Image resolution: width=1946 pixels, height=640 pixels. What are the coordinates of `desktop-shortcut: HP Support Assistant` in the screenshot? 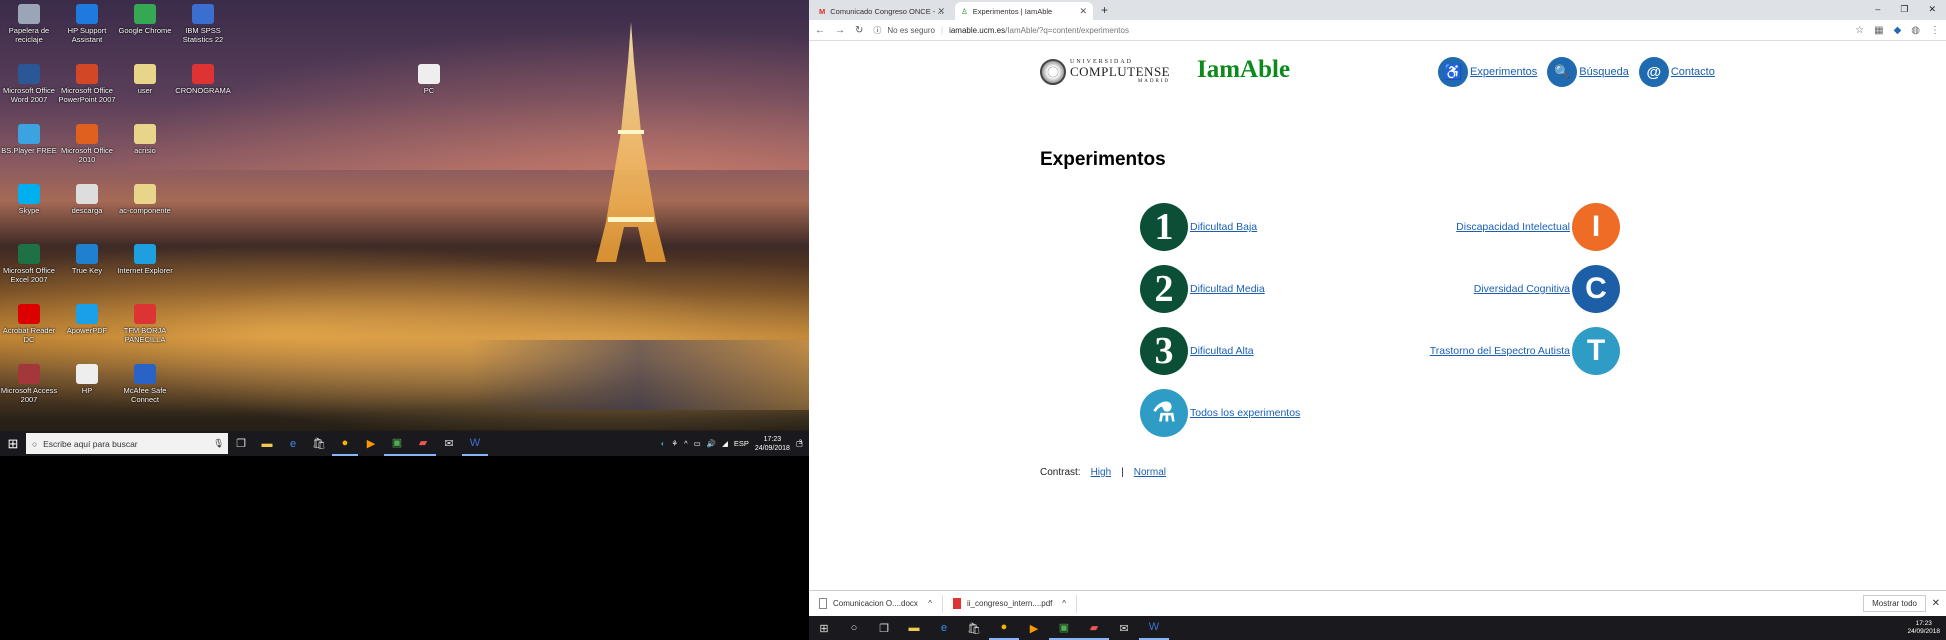 It's located at (87, 24).